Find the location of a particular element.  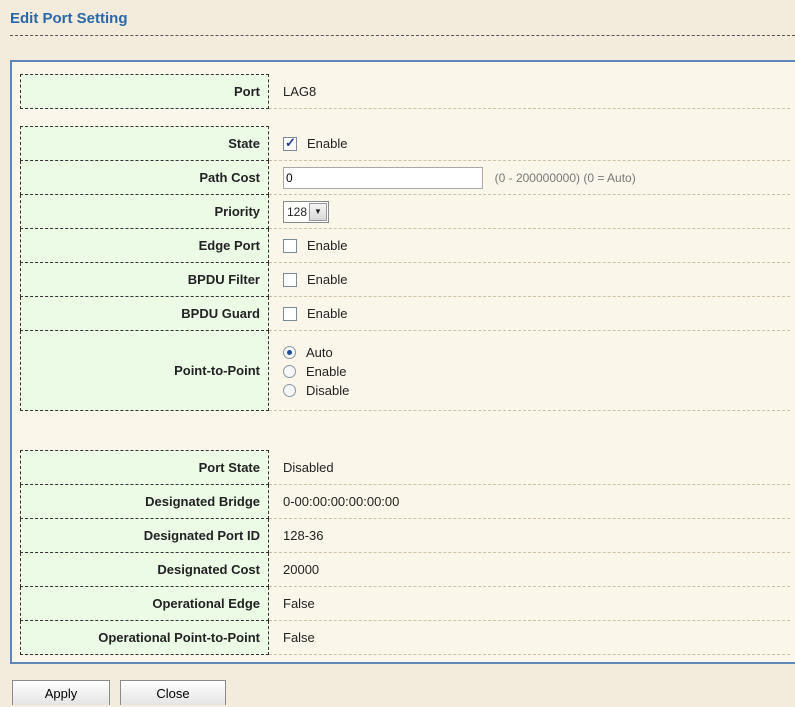

point-to-point-label: Point-to-Point is located at coordinates (144, 370).